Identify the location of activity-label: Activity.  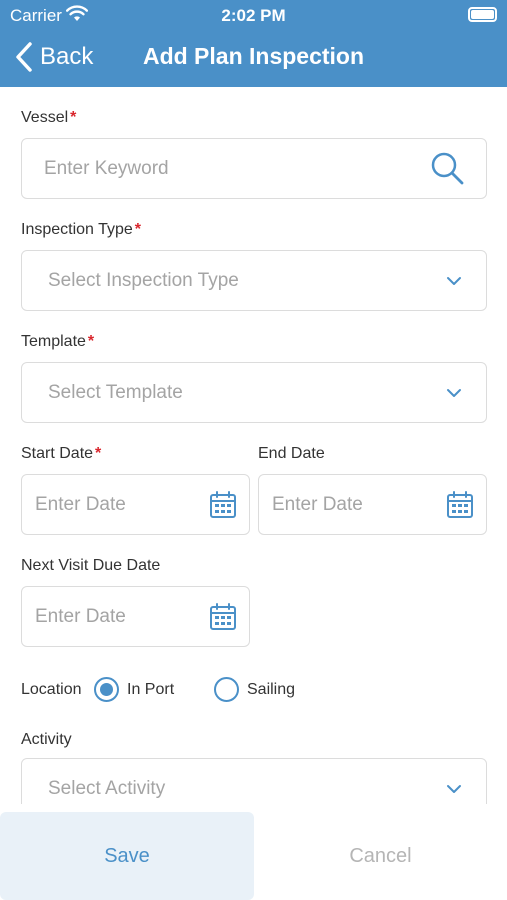
(46, 739).